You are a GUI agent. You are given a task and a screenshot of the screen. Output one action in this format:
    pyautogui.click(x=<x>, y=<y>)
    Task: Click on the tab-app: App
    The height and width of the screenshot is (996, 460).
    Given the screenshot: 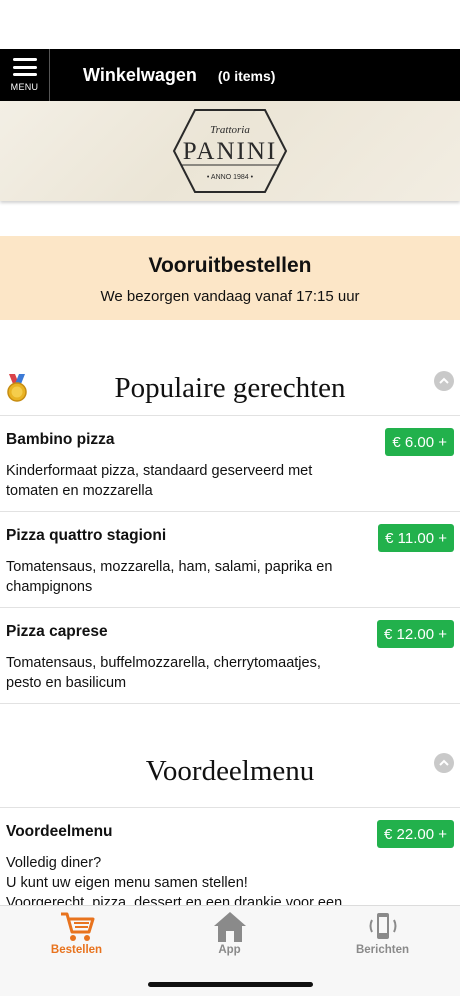 What is the action you would take?
    pyautogui.click(x=229, y=936)
    